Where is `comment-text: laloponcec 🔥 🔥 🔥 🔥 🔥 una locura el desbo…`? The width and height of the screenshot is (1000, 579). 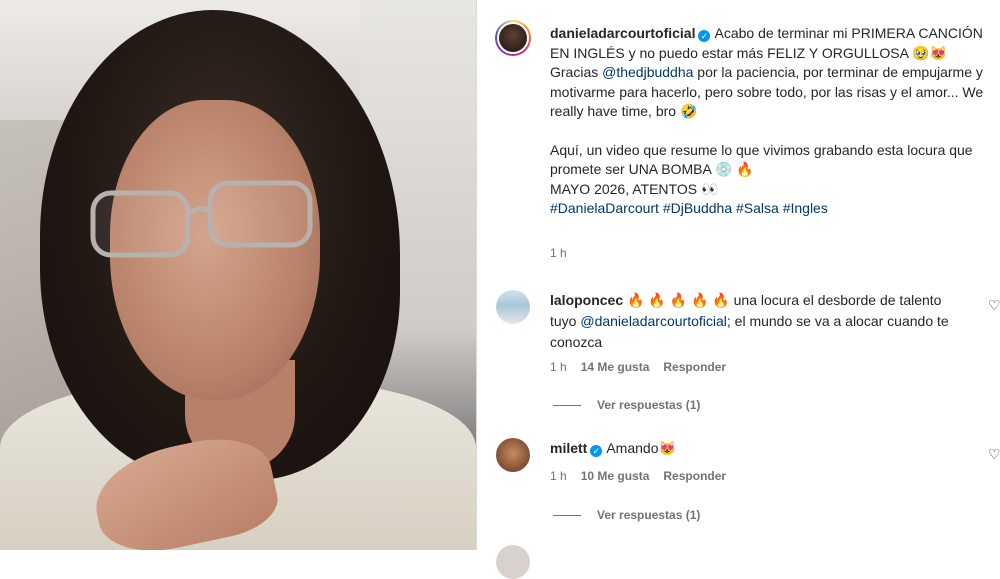 comment-text: laloponcec 🔥 🔥 🔥 🔥 🔥 una locura el desbo… is located at coordinates (755, 321).